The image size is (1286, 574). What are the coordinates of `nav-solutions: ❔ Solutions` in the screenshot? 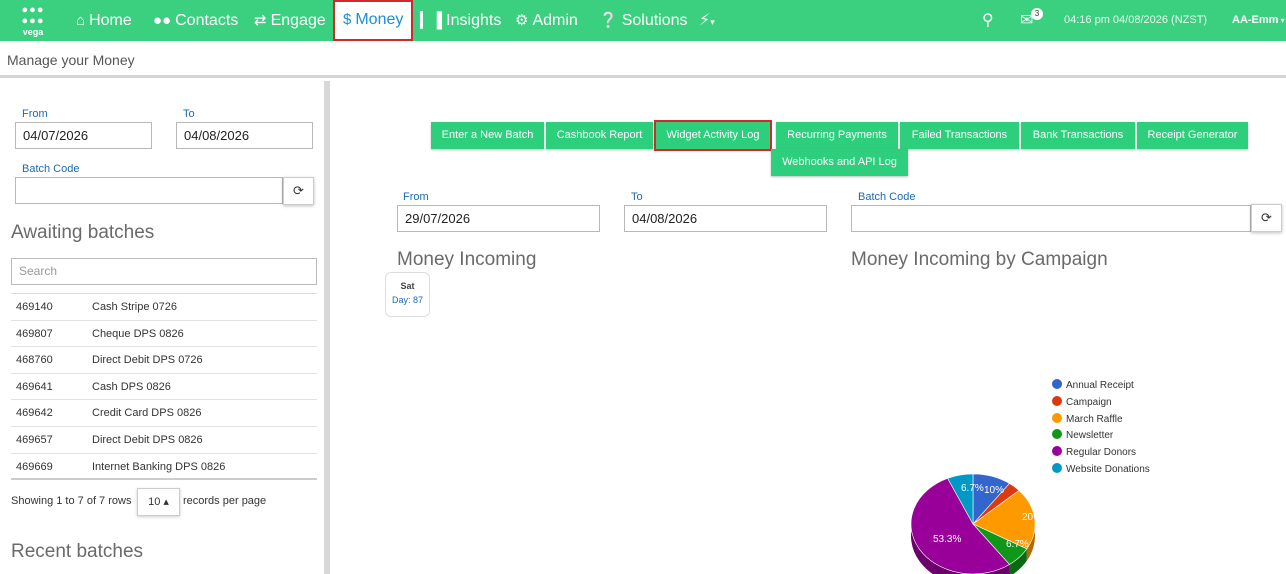 It's located at (643, 20).